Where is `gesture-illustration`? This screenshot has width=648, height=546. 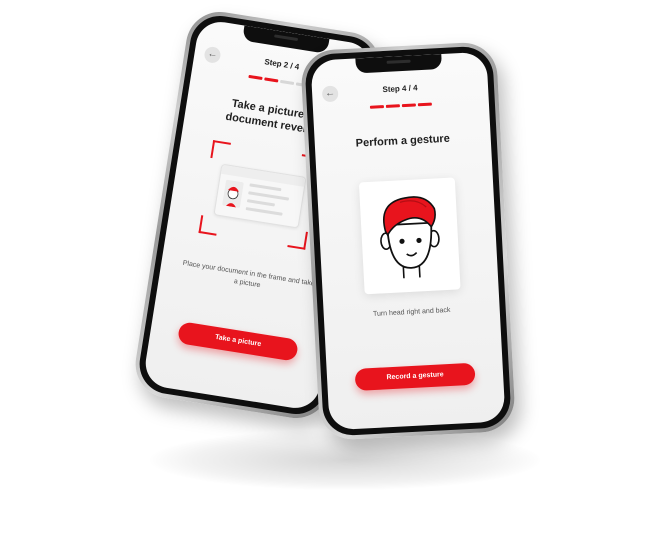 gesture-illustration is located at coordinates (409, 236).